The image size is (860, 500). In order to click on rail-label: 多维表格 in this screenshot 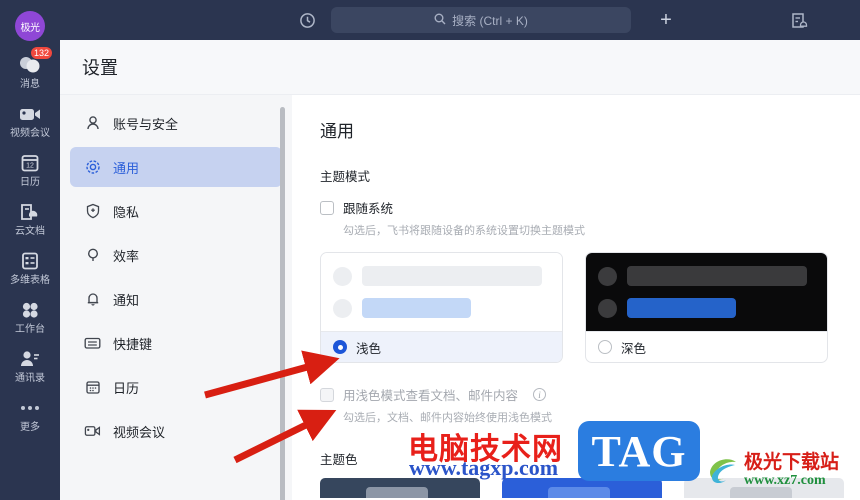, I will do `click(30, 280)`.